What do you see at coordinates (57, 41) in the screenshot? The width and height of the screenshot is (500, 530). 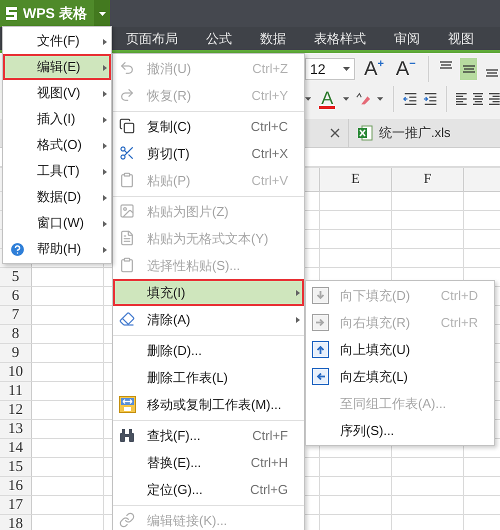 I see `menu-item: 文件(F)` at bounding box center [57, 41].